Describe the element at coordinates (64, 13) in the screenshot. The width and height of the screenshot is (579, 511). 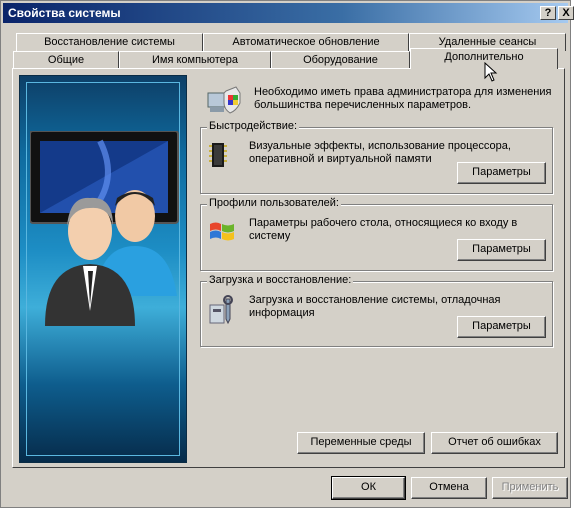
I see `window-title: Свойства системы` at that location.